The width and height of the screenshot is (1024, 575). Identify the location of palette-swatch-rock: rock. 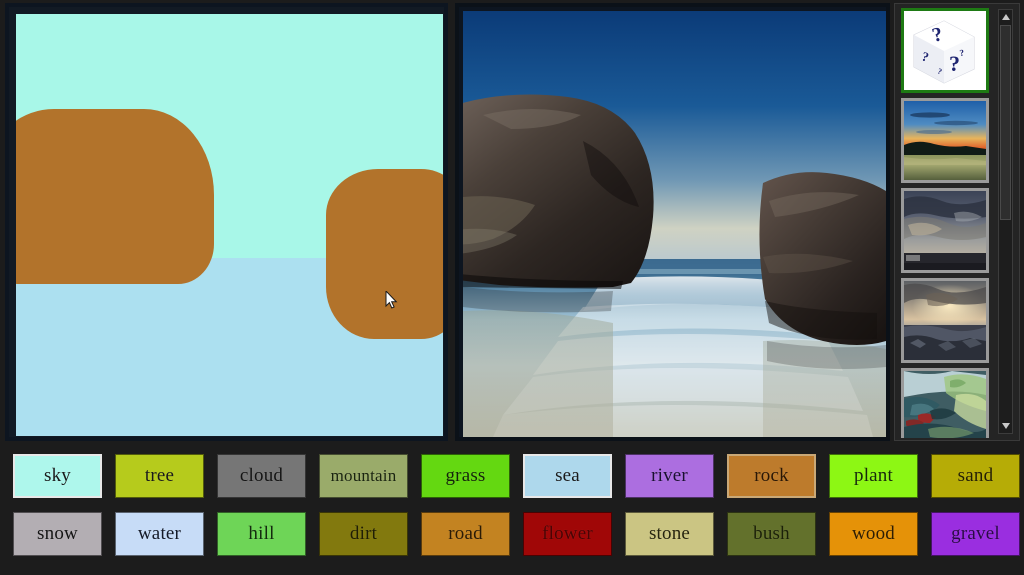
(771, 476).